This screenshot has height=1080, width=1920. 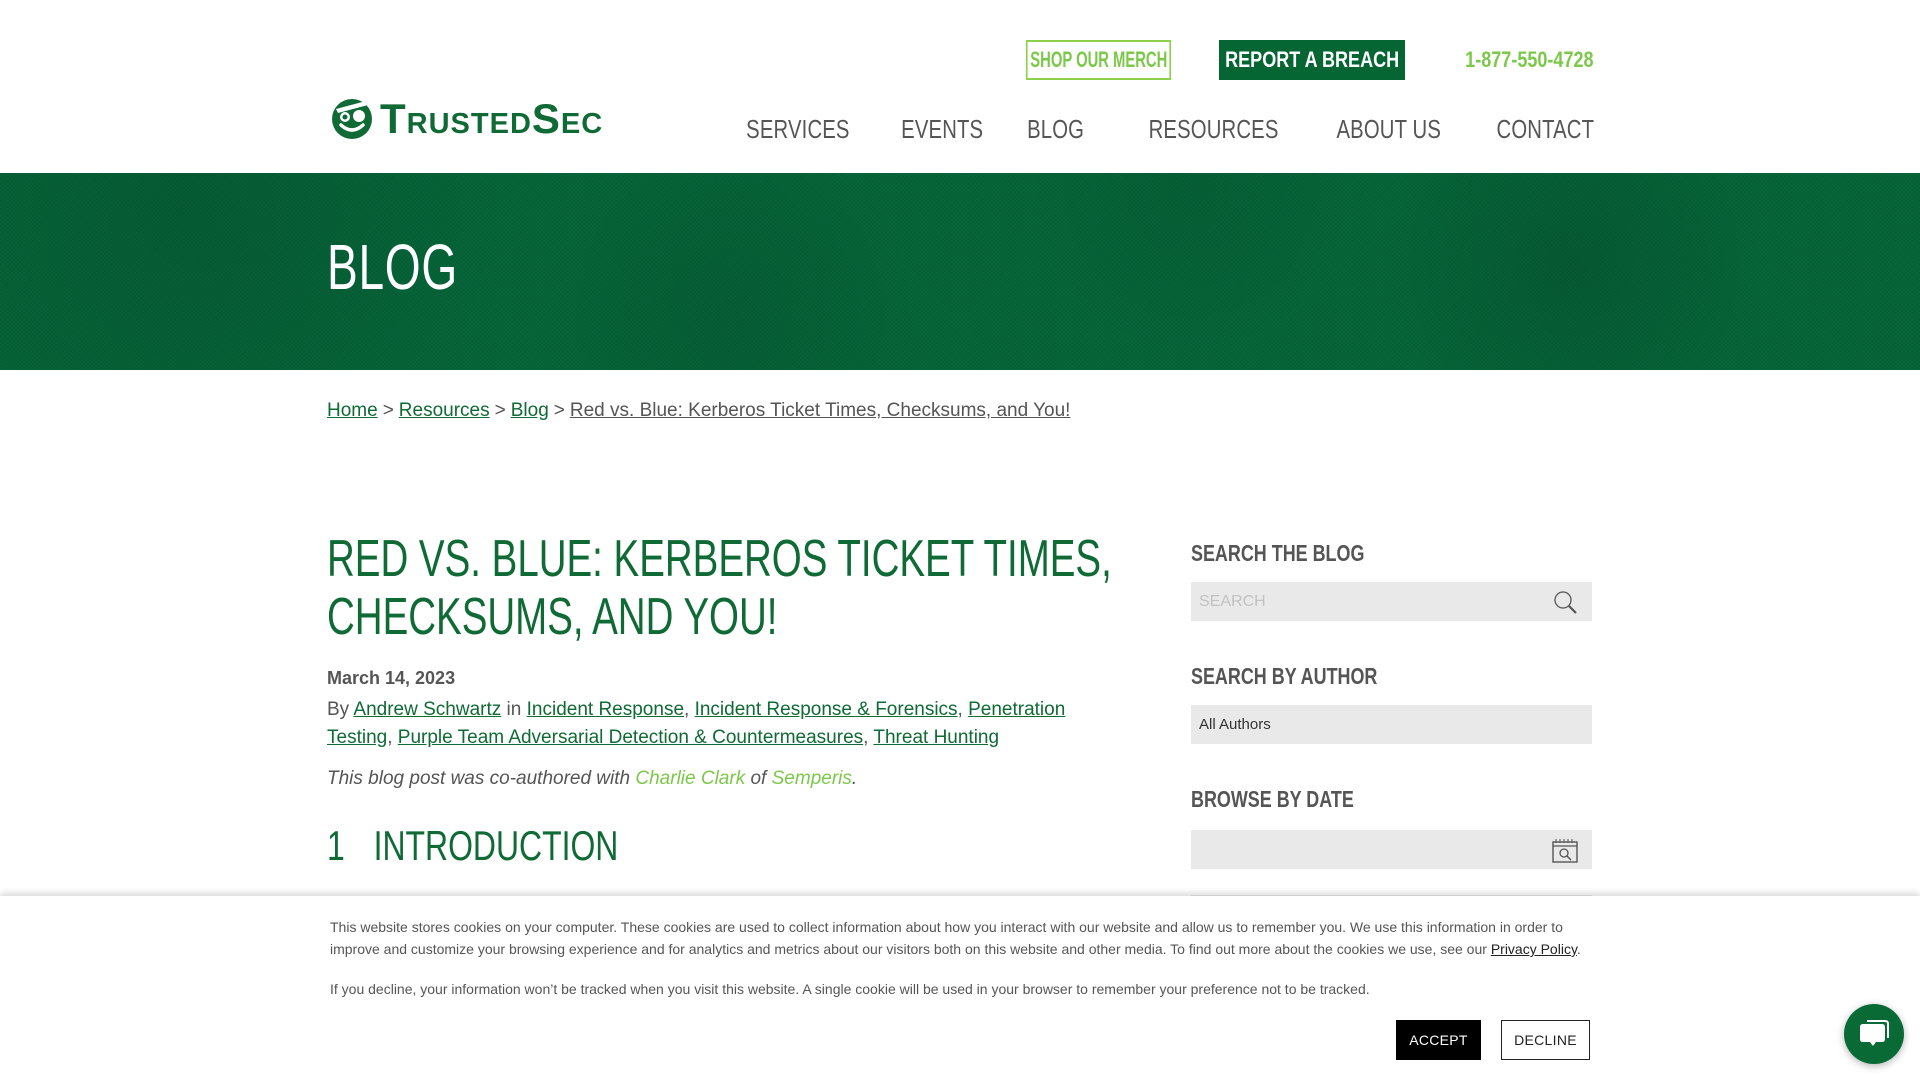 I want to click on shop-merch-label: SHOP OUR MERCH, so click(x=1099, y=59).